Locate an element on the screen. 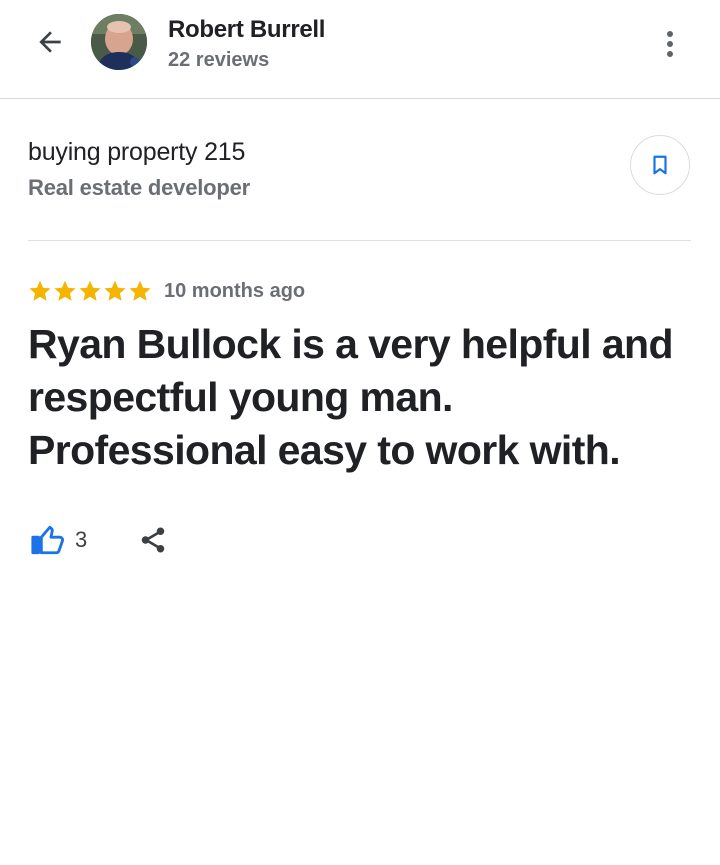 Image resolution: width=720 pixels, height=865 pixels. reviewer-name: Robert Burrell is located at coordinates (246, 30).